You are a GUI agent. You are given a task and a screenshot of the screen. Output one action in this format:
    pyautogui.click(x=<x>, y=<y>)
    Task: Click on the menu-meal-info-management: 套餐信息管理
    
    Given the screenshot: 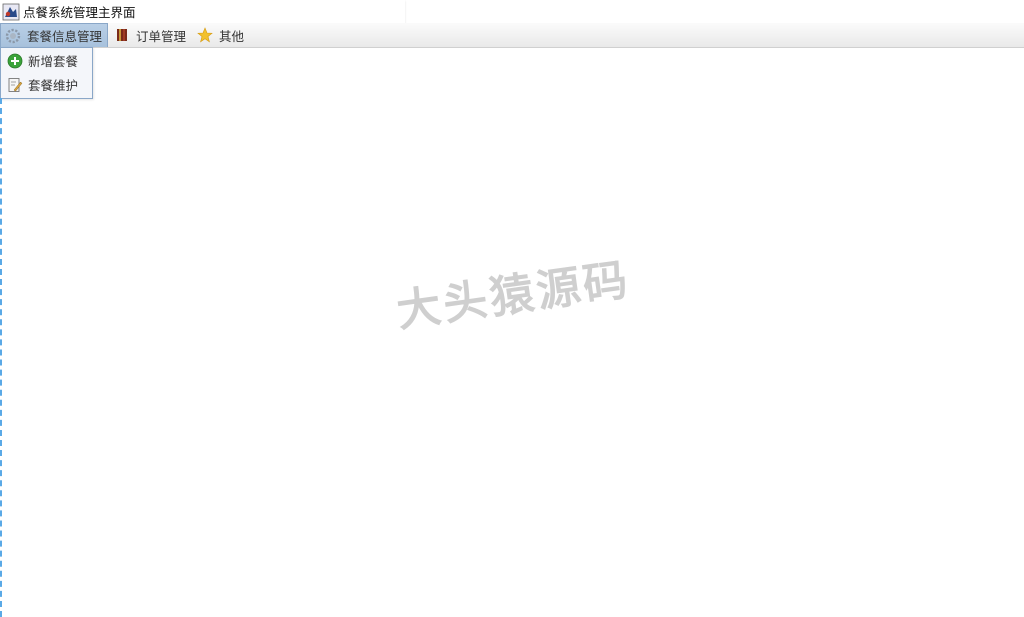 What is the action you would take?
    pyautogui.click(x=54, y=35)
    